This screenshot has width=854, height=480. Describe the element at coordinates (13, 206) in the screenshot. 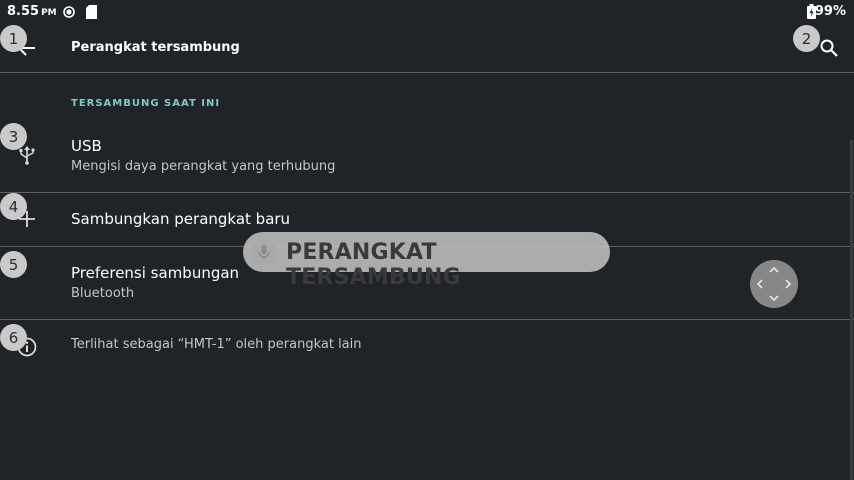

I see `number-badge: 4` at that location.